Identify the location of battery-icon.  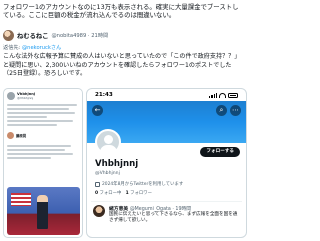
(233, 95).